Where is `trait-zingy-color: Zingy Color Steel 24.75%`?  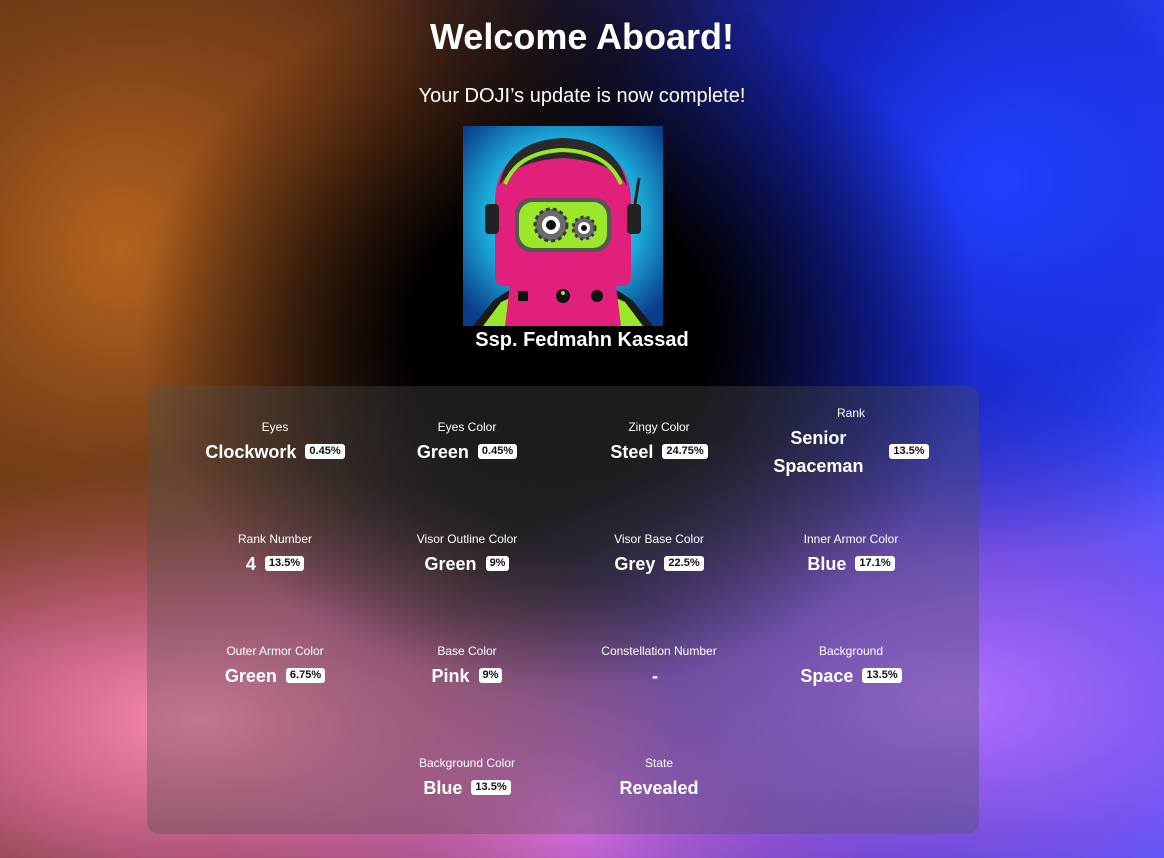
trait-zingy-color: Zingy Color Steel 24.75% is located at coordinates (659, 442).